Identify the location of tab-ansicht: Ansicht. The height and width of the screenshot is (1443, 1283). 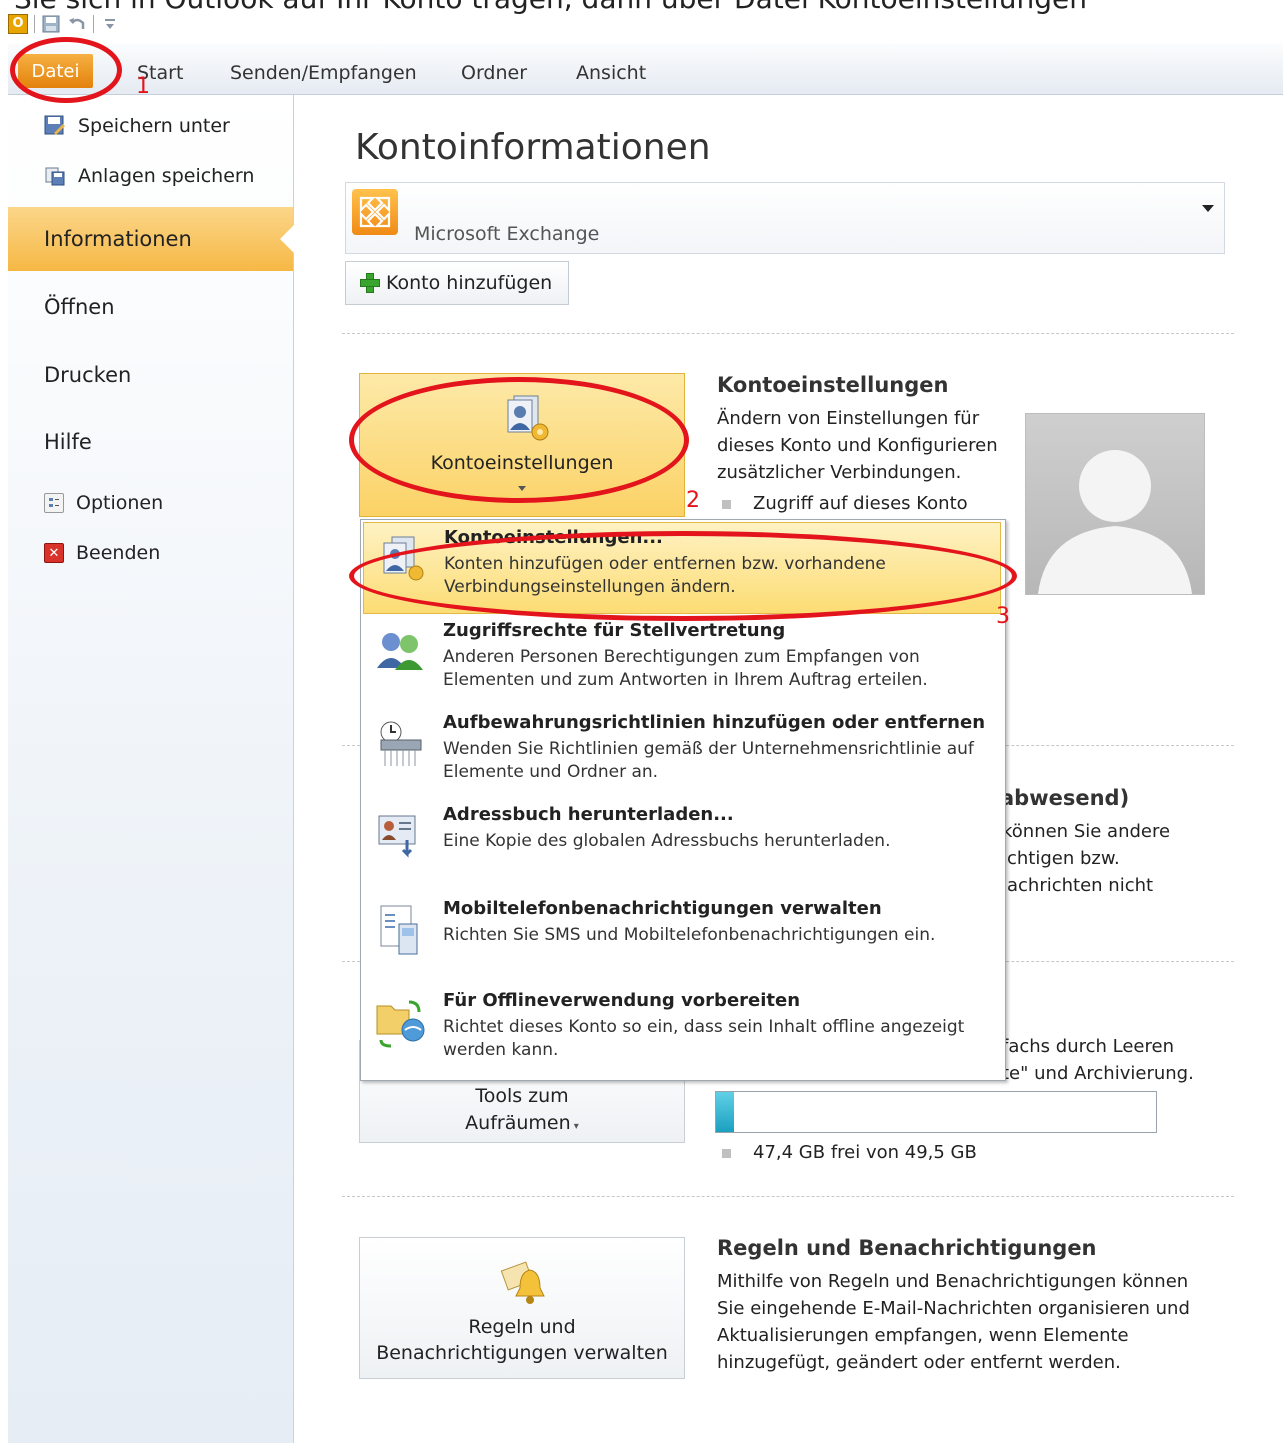
(611, 73).